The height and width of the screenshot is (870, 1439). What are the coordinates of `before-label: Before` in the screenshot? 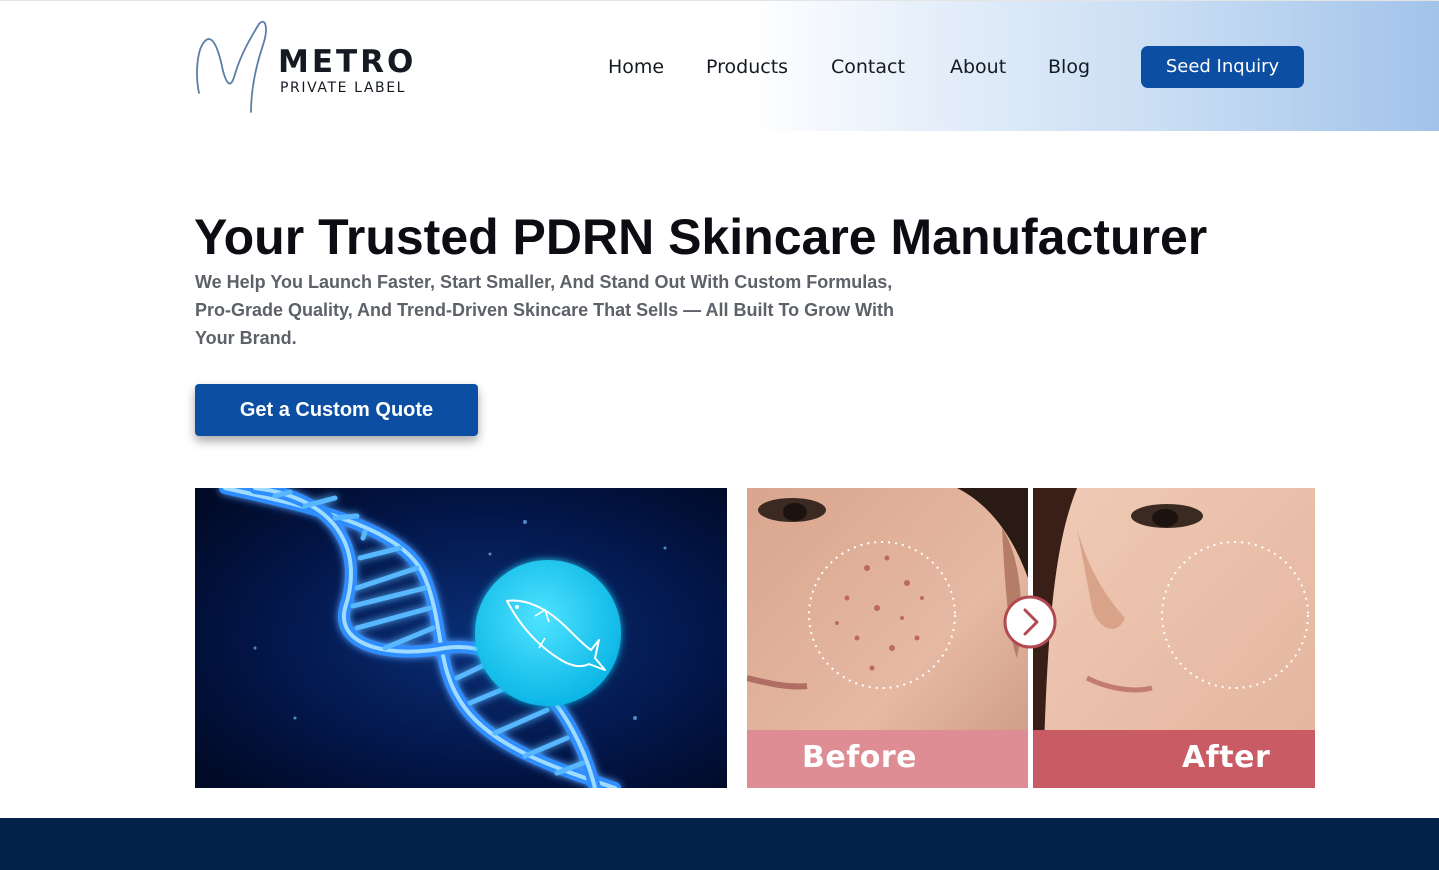 It's located at (860, 757).